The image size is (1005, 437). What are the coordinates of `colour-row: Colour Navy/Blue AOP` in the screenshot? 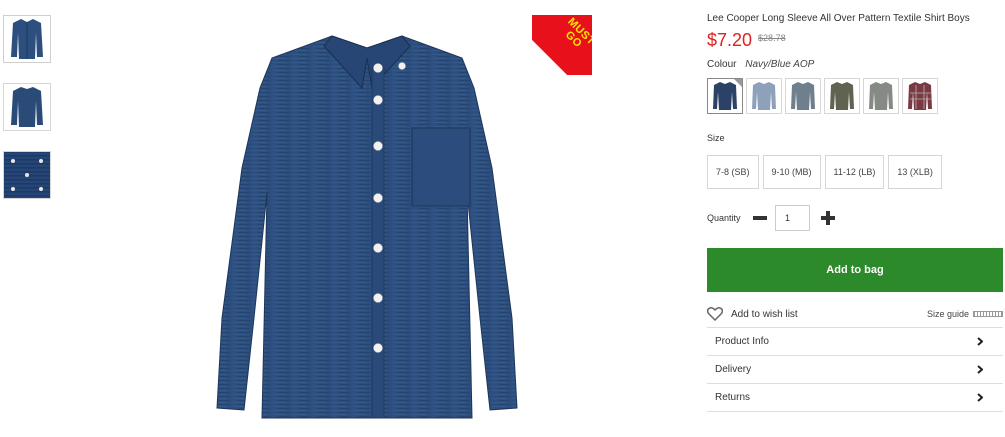 It's located at (855, 64).